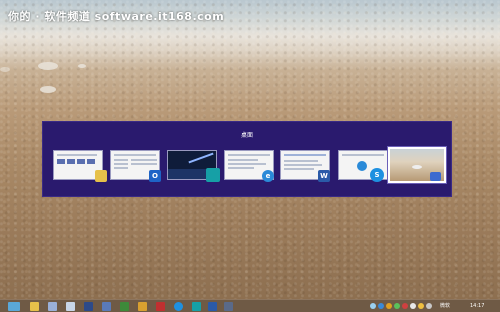  Describe the element at coordinates (213, 175) in the screenshot. I see `photos-icon` at that location.